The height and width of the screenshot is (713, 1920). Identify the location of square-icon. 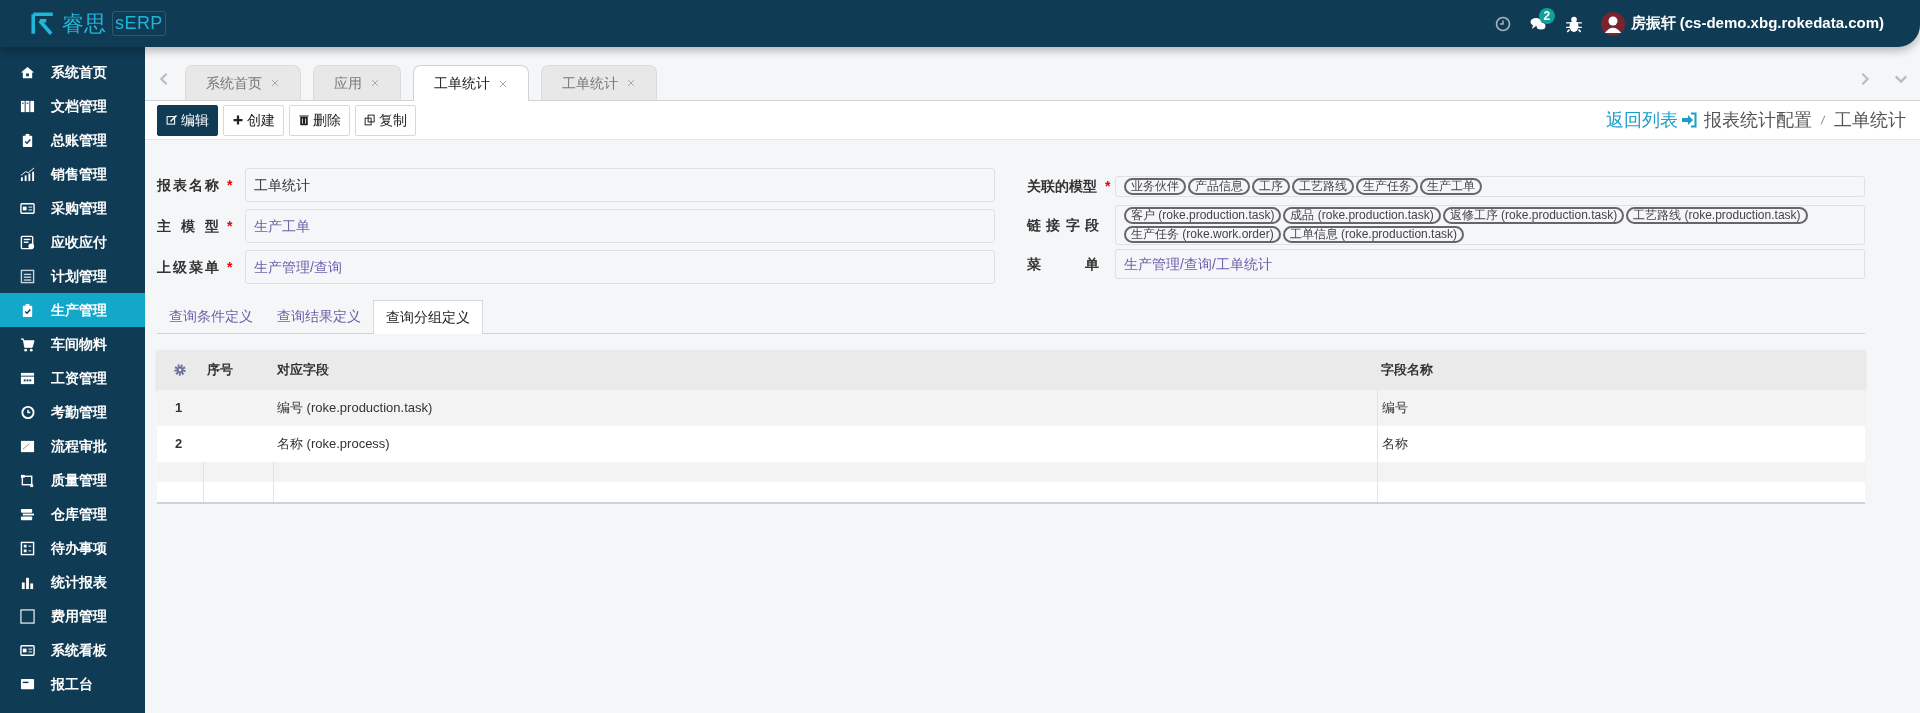
(27, 616).